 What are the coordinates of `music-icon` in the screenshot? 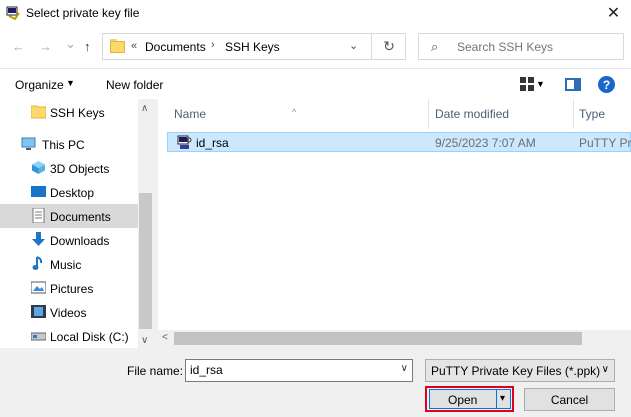 It's located at (37, 263).